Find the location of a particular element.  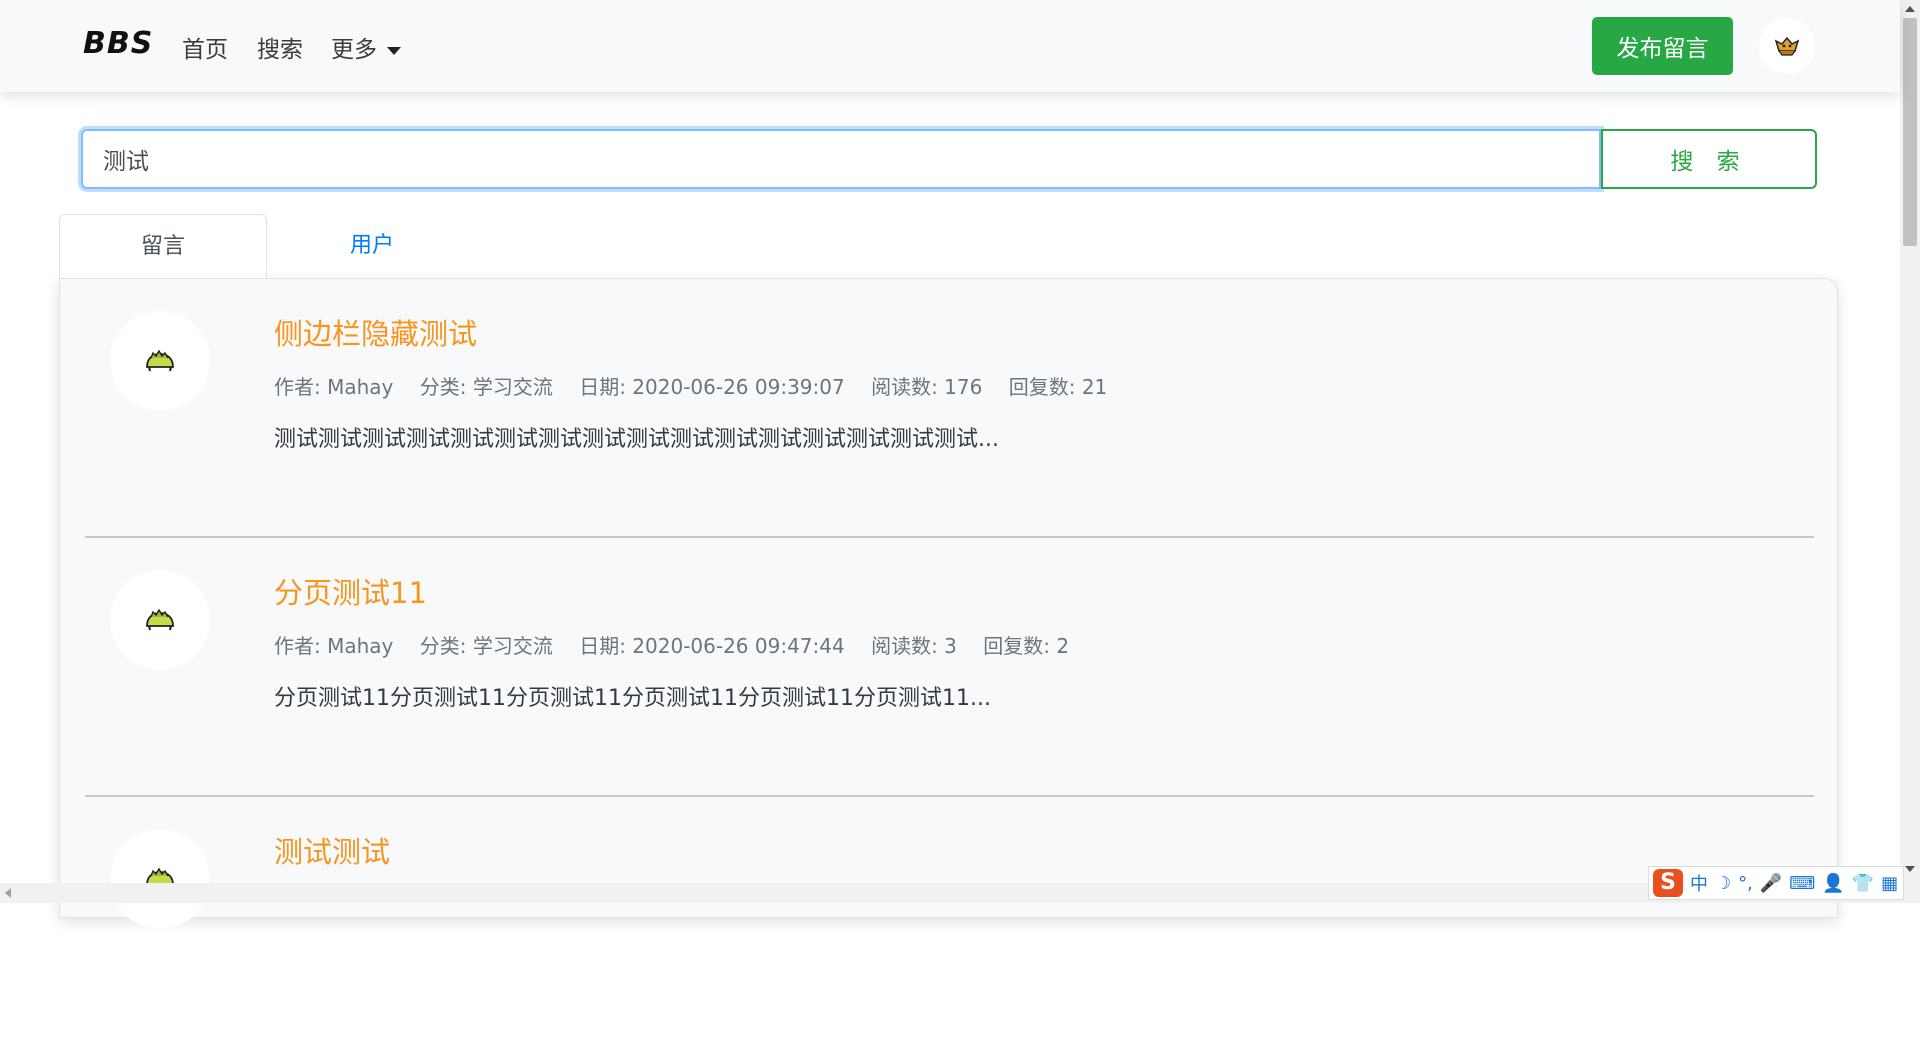

brand-logo: BBS is located at coordinates (118, 43).